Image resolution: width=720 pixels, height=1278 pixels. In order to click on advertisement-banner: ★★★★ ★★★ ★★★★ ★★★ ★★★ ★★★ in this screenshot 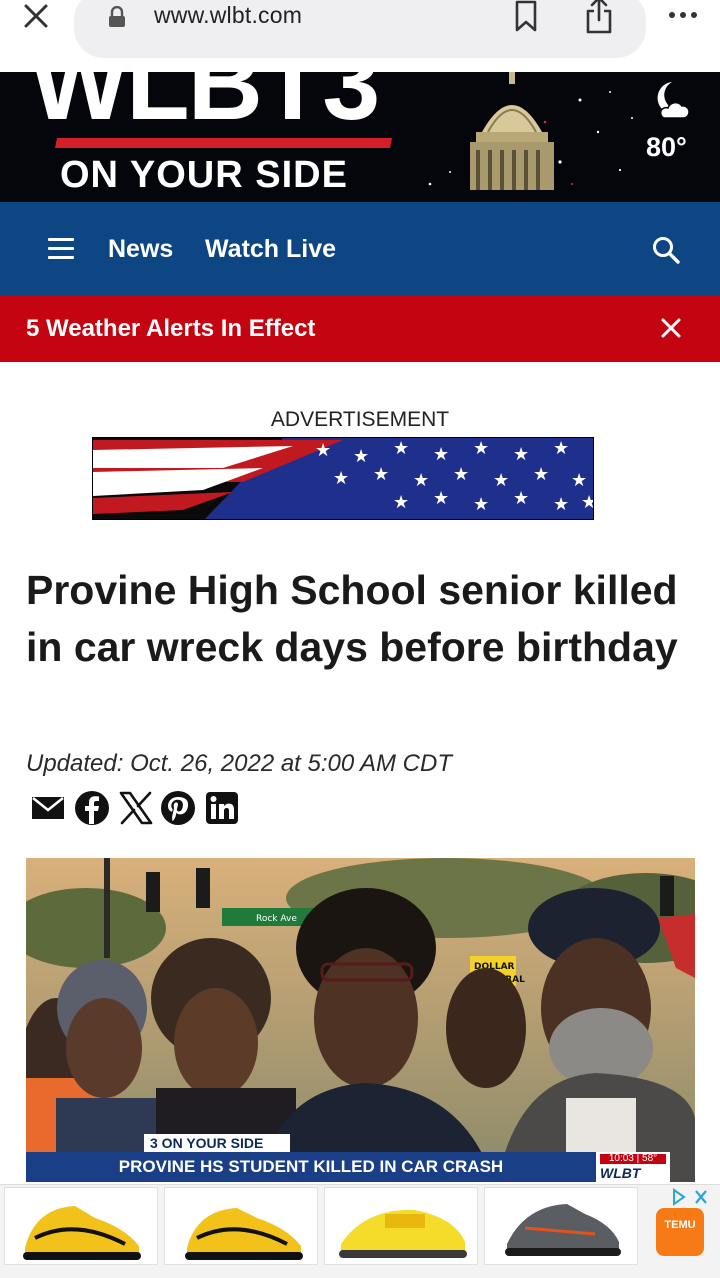, I will do `click(343, 478)`.